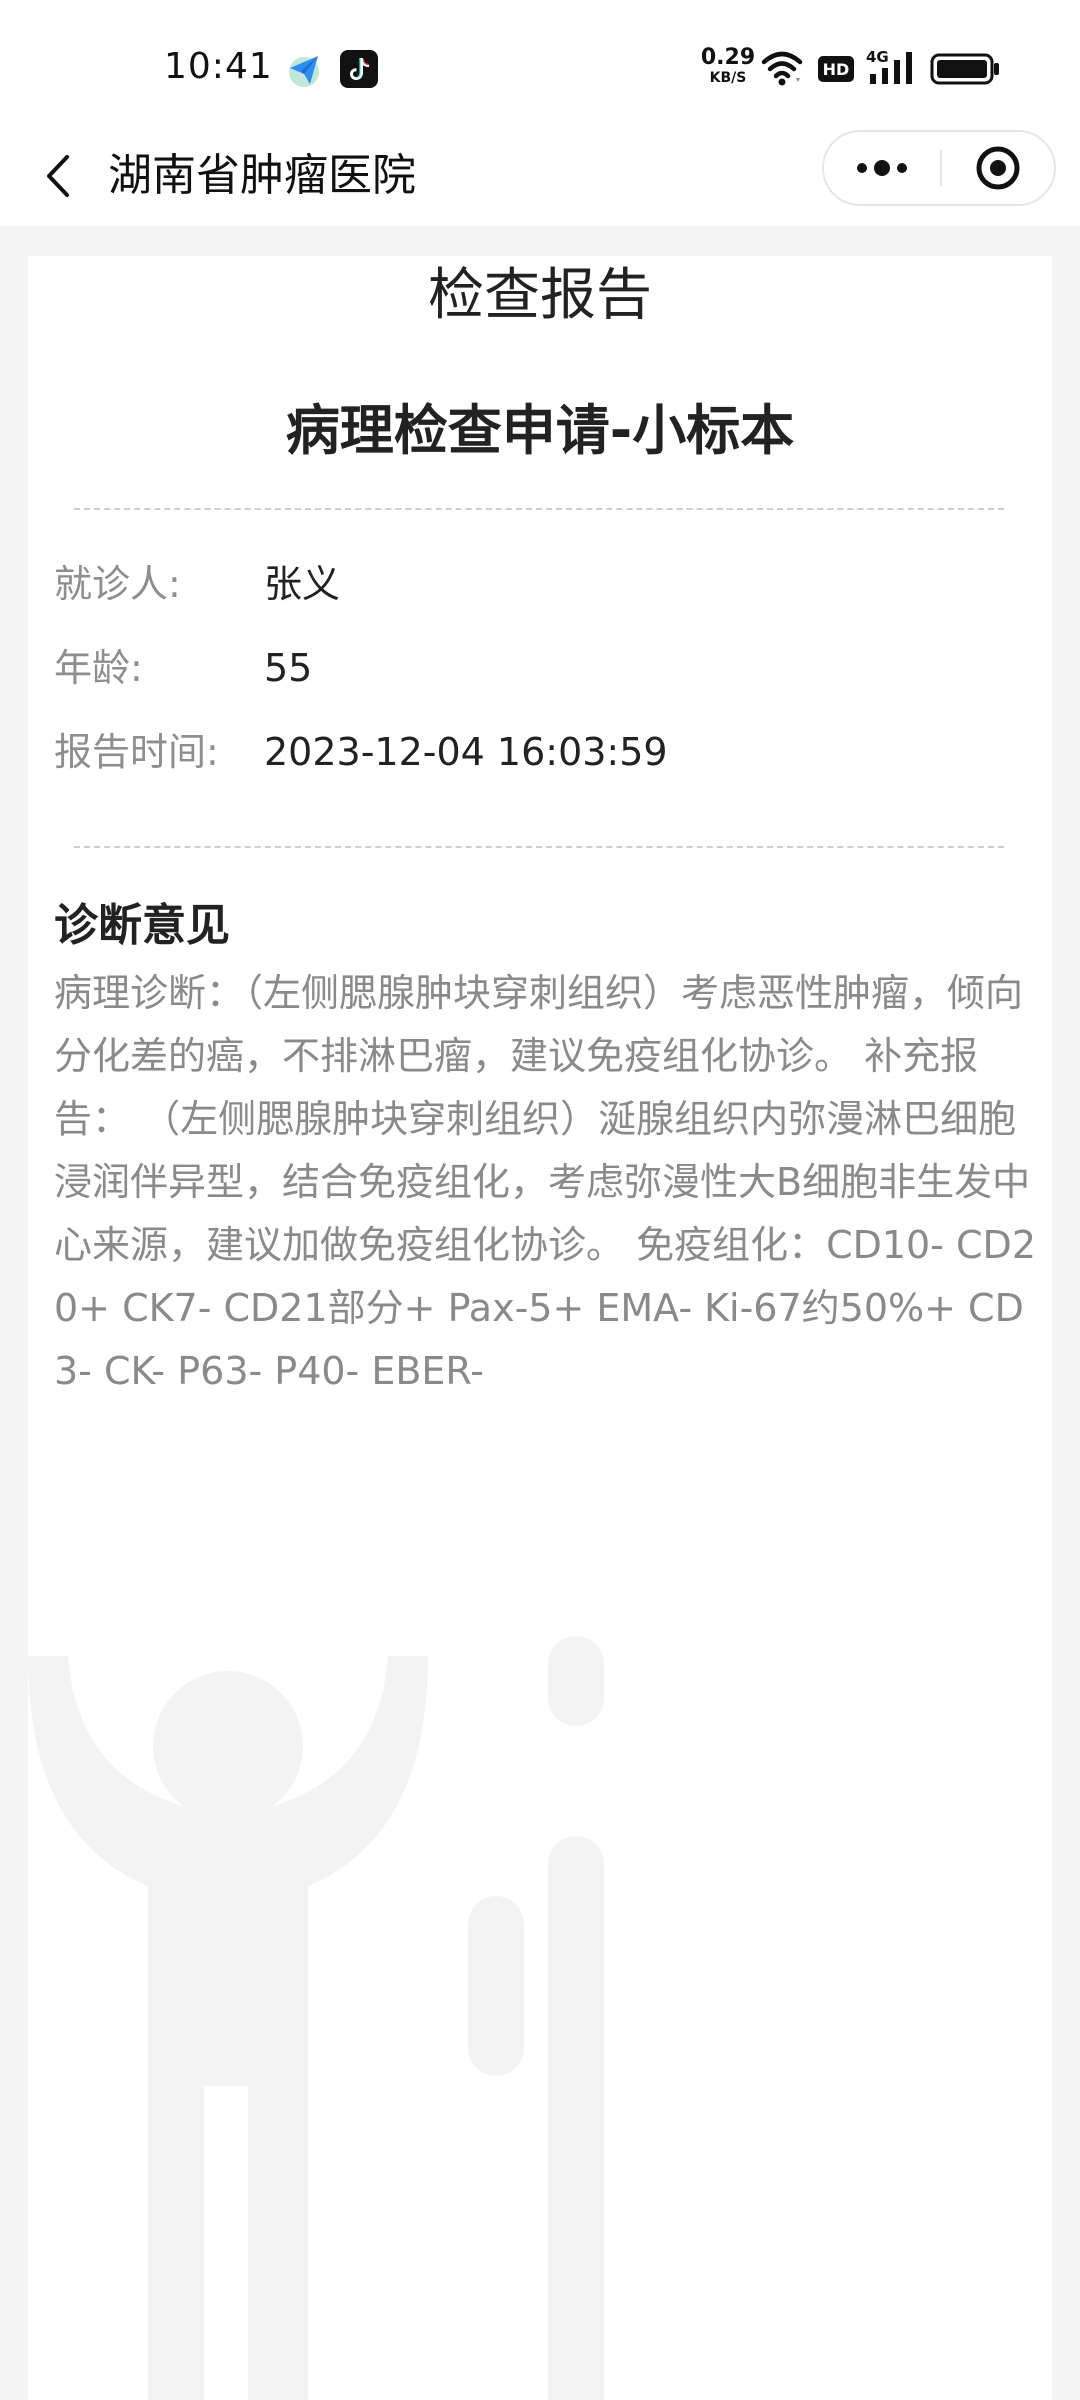  Describe the element at coordinates (540, 65) in the screenshot. I see `status-bar: 10:41 0.29 KB/S HD 4G` at that location.